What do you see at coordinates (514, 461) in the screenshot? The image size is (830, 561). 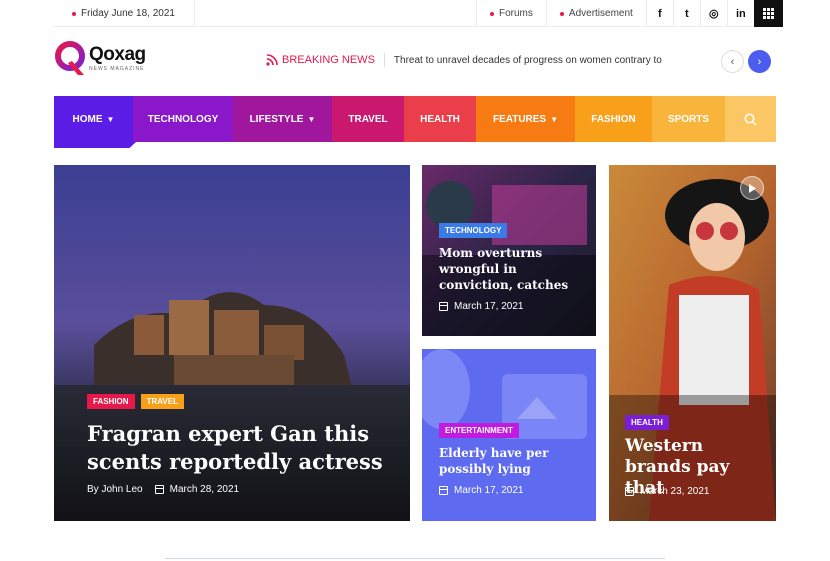 I see `entertainment-headline: Elderly have per possibly lying` at bounding box center [514, 461].